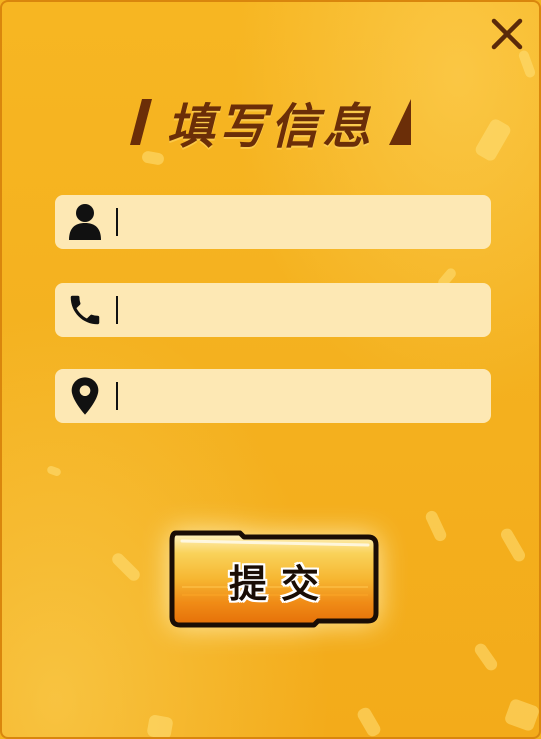 This screenshot has height=739, width=541. What do you see at coordinates (298, 222) in the screenshot?
I see `name-input` at bounding box center [298, 222].